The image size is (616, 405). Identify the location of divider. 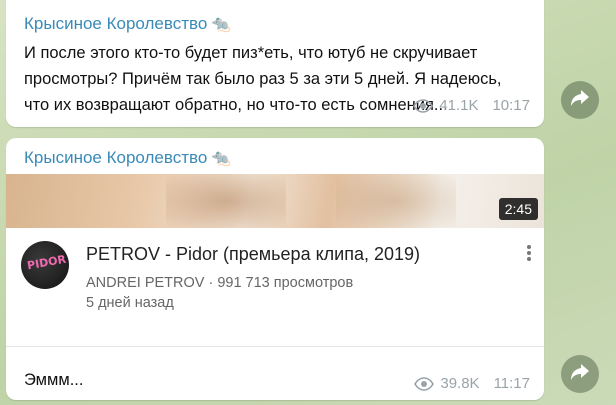
(275, 346).